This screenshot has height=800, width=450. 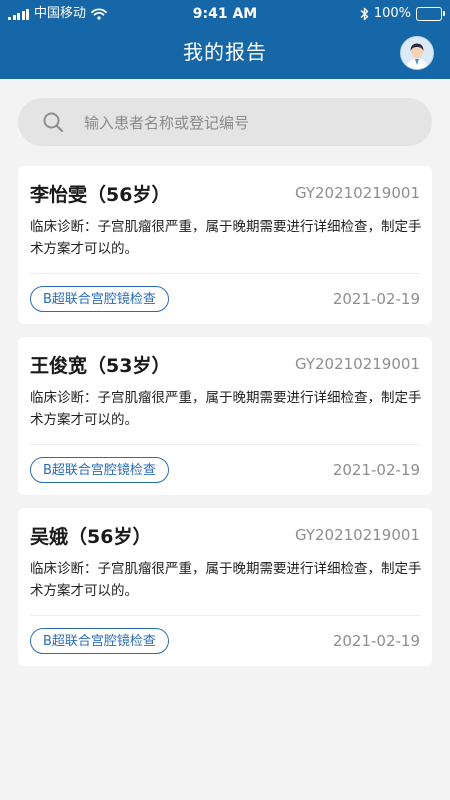 I want to click on patient-name: 王俊宽（53岁）, so click(x=100, y=366).